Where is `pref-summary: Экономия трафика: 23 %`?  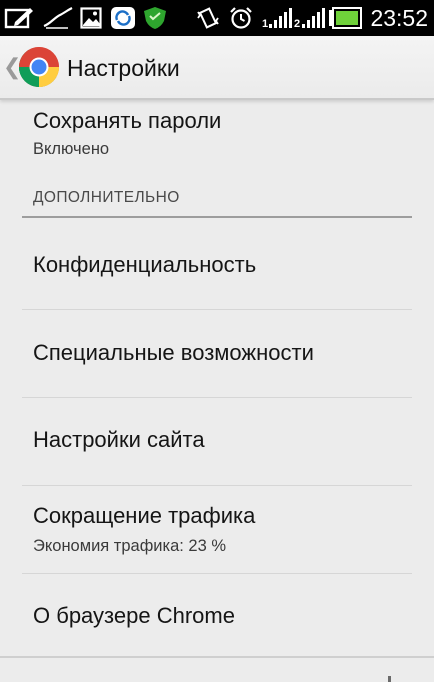
pref-summary: Экономия трафика: 23 % is located at coordinates (130, 546).